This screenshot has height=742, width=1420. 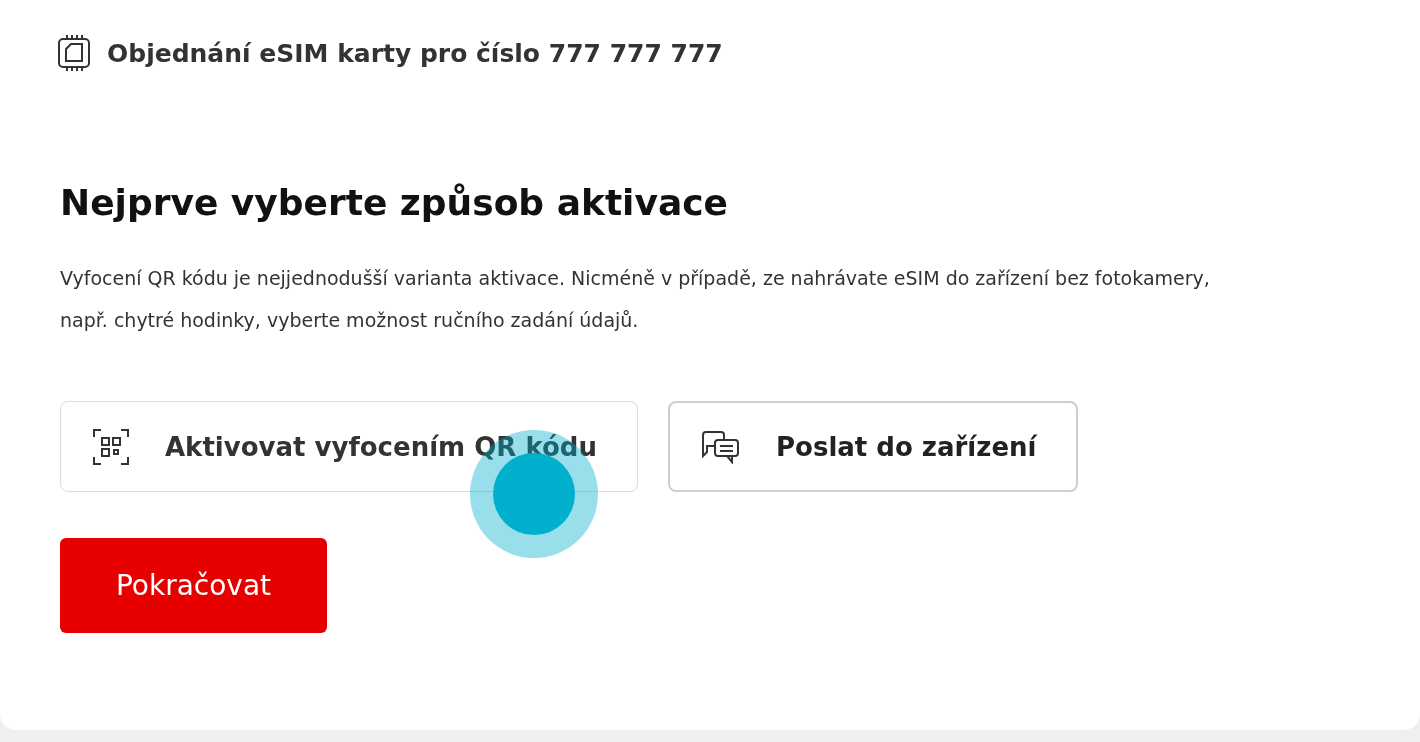 What do you see at coordinates (193, 585) in the screenshot?
I see `continue-button: Pokračovat` at bounding box center [193, 585].